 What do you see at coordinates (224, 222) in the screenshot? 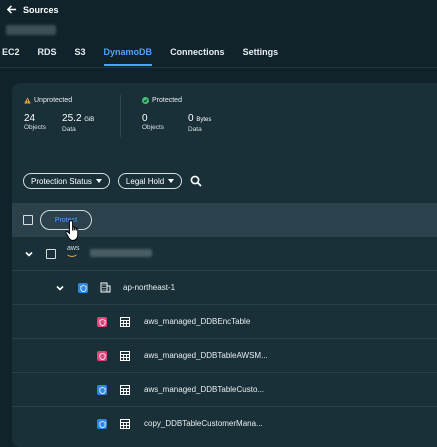
I see `table-header: Protect` at bounding box center [224, 222].